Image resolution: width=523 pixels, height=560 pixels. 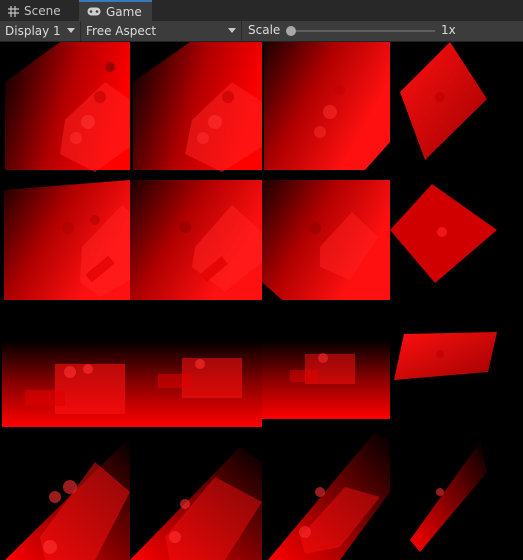 What do you see at coordinates (94, 11) in the screenshot?
I see `gamepad-icon` at bounding box center [94, 11].